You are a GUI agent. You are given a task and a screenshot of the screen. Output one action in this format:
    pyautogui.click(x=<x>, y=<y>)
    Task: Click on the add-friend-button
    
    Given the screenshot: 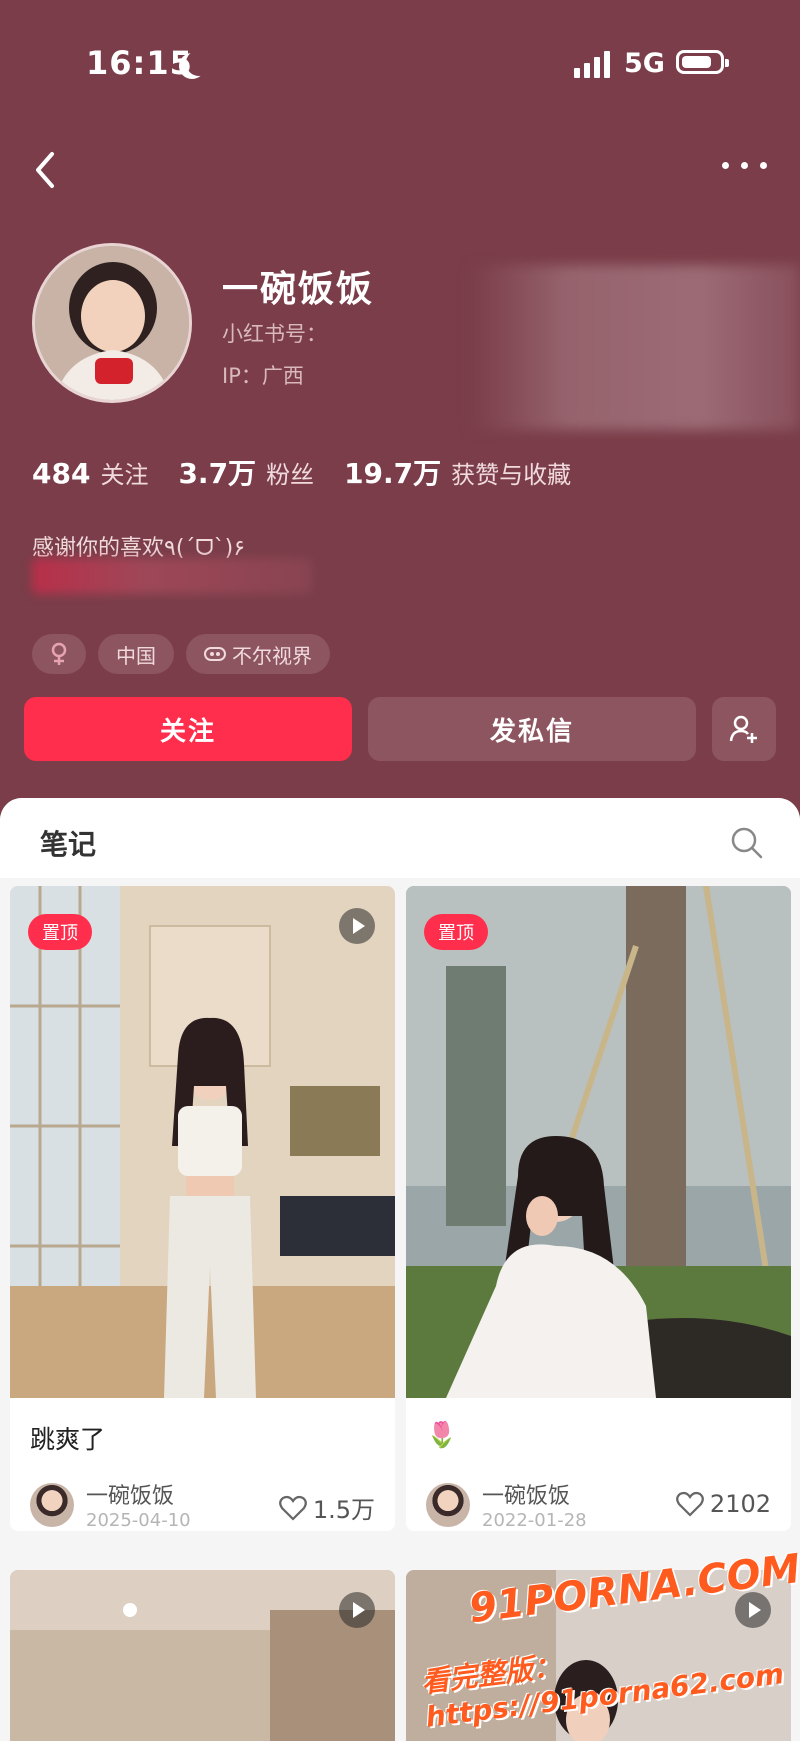 What is the action you would take?
    pyautogui.click(x=744, y=729)
    